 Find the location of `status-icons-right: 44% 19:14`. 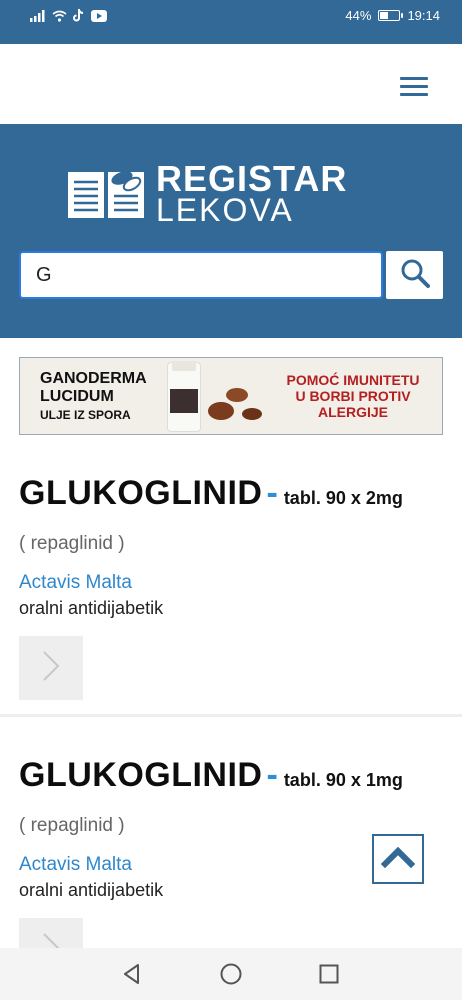

status-icons-right: 44% 19:14 is located at coordinates (392, 15).